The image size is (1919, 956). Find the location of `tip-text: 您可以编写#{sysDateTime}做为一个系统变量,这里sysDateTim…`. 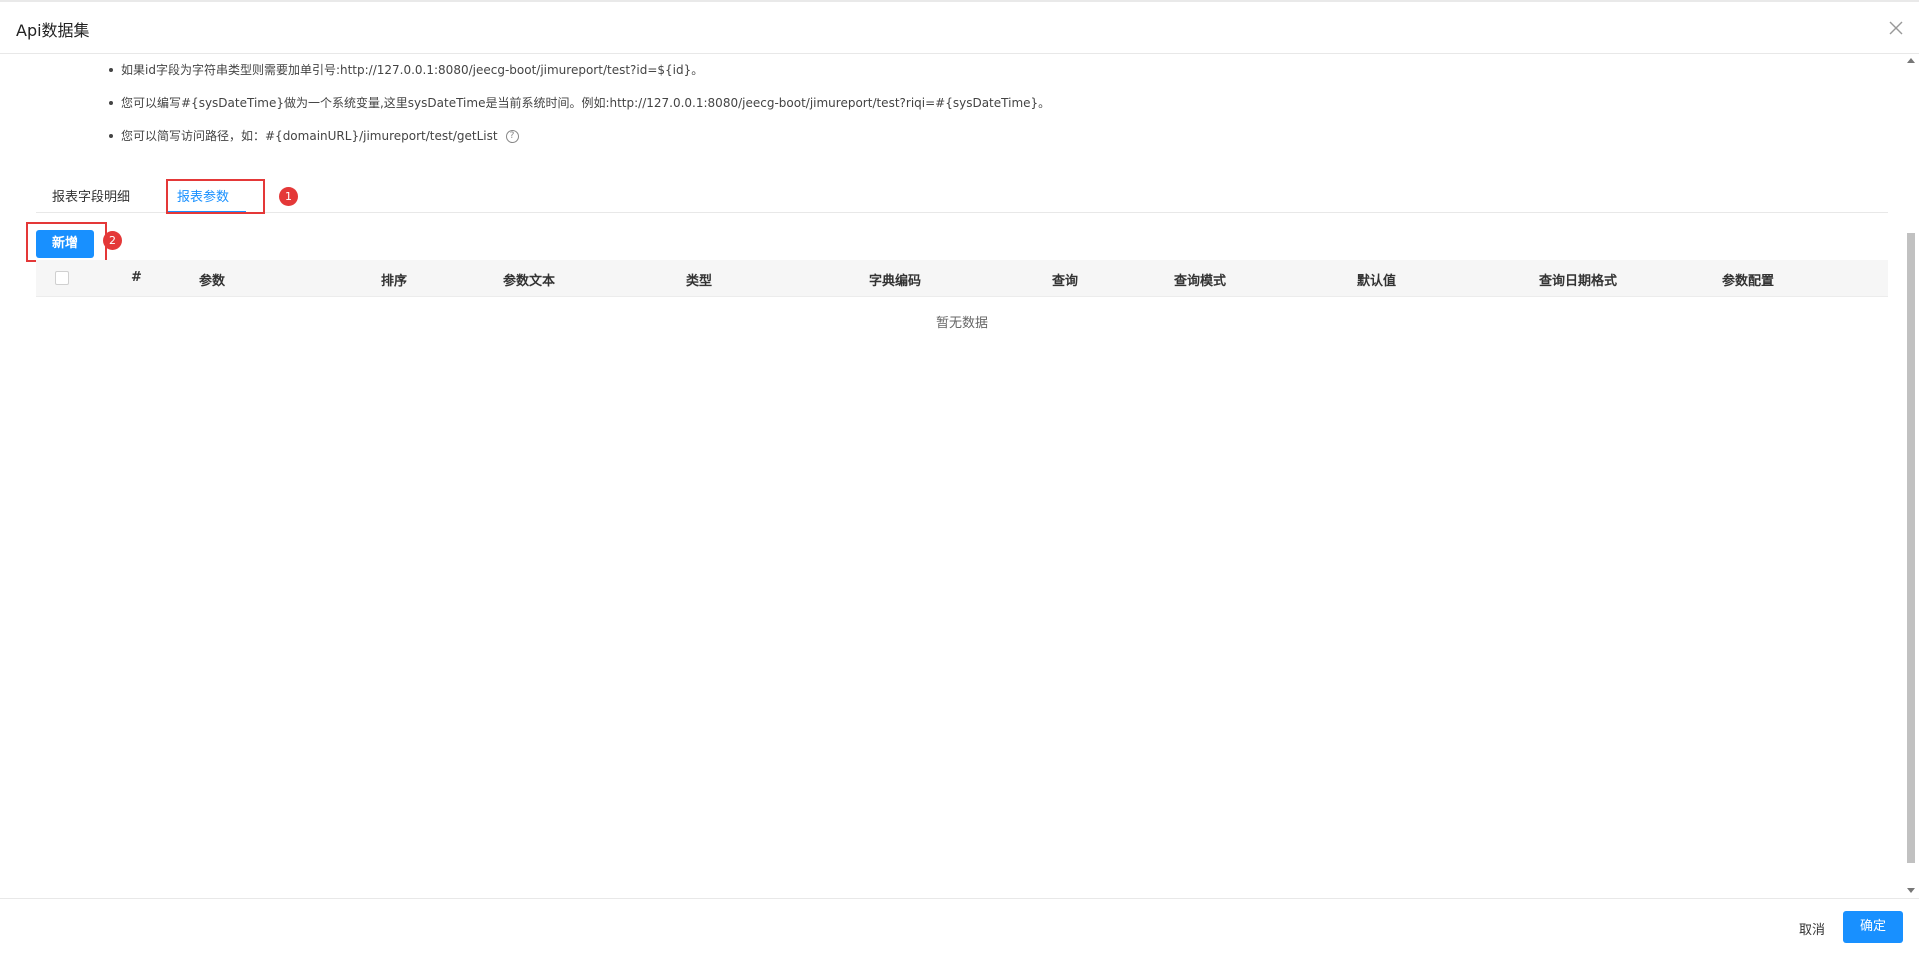

tip-text: 您可以编写#{sysDateTime}做为一个系统变量,这里sysDateTim… is located at coordinates (586, 103).